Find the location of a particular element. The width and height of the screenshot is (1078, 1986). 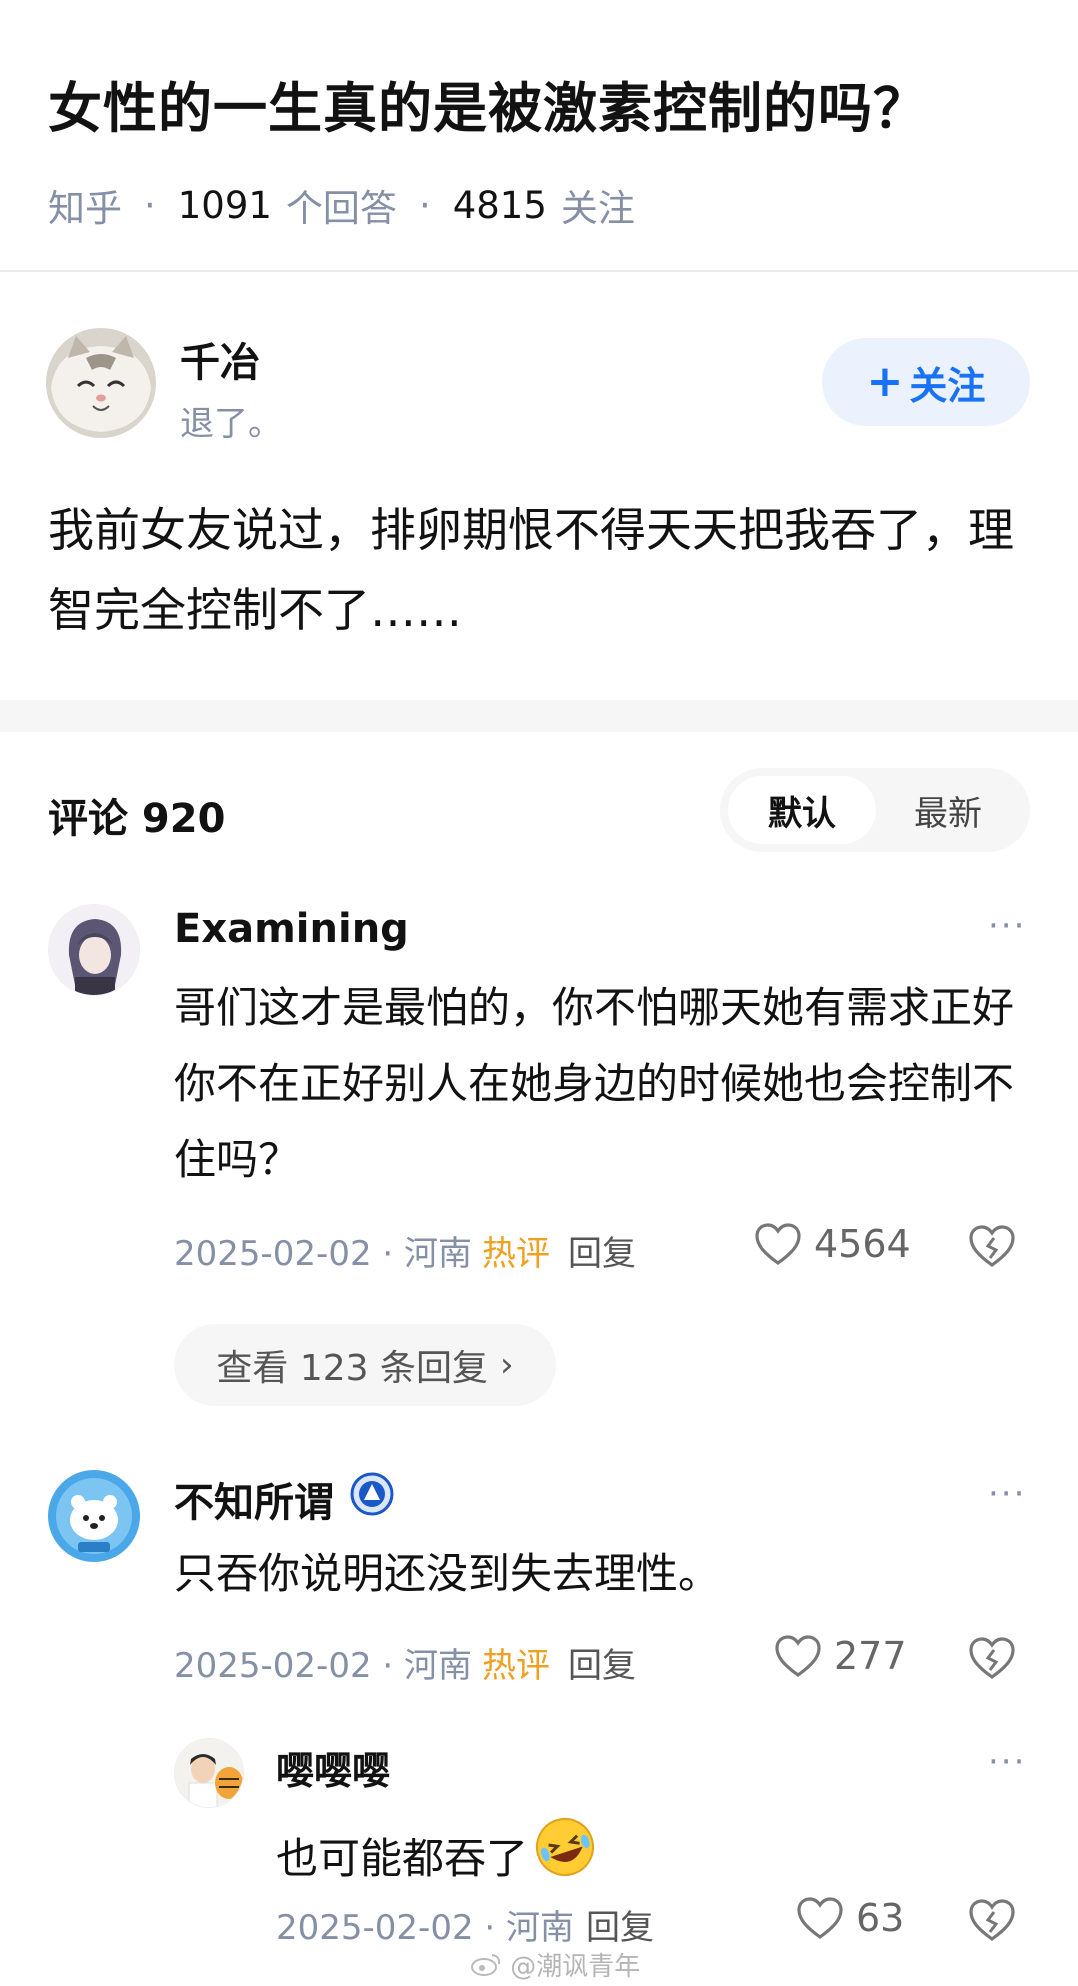

view-replies-button: 查看 123 条回复 › is located at coordinates (365, 1365).